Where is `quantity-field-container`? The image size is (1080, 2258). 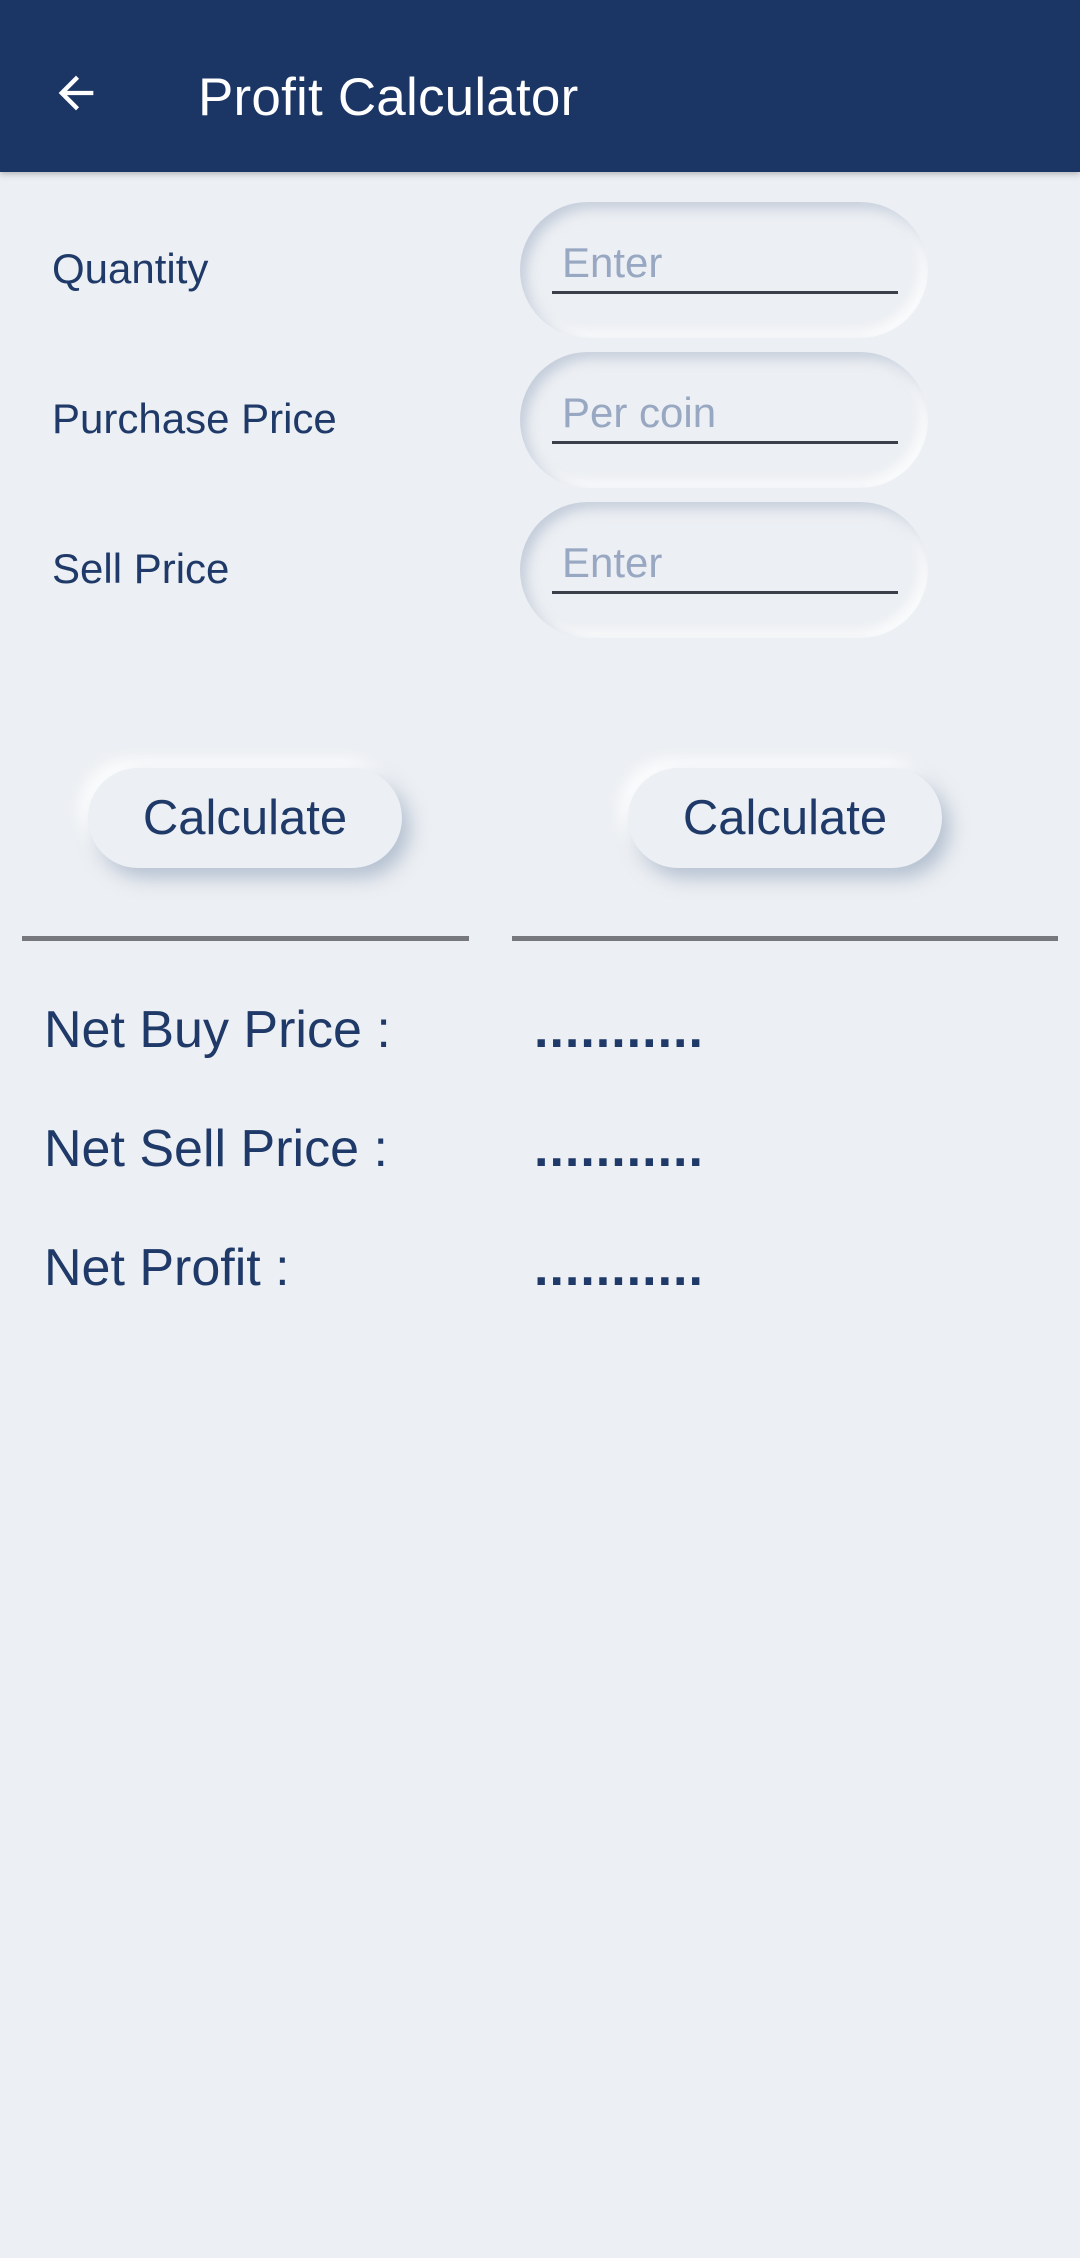
quantity-field-container is located at coordinates (724, 270).